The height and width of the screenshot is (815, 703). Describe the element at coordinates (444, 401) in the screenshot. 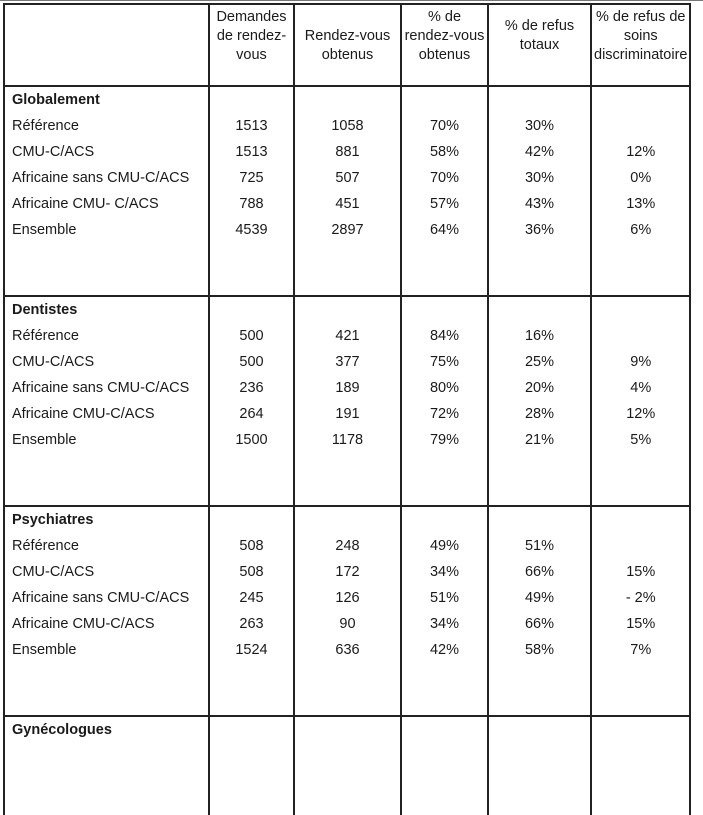

I see `col-pct-obtenus: 84% 75% 80% 72% 79%` at that location.